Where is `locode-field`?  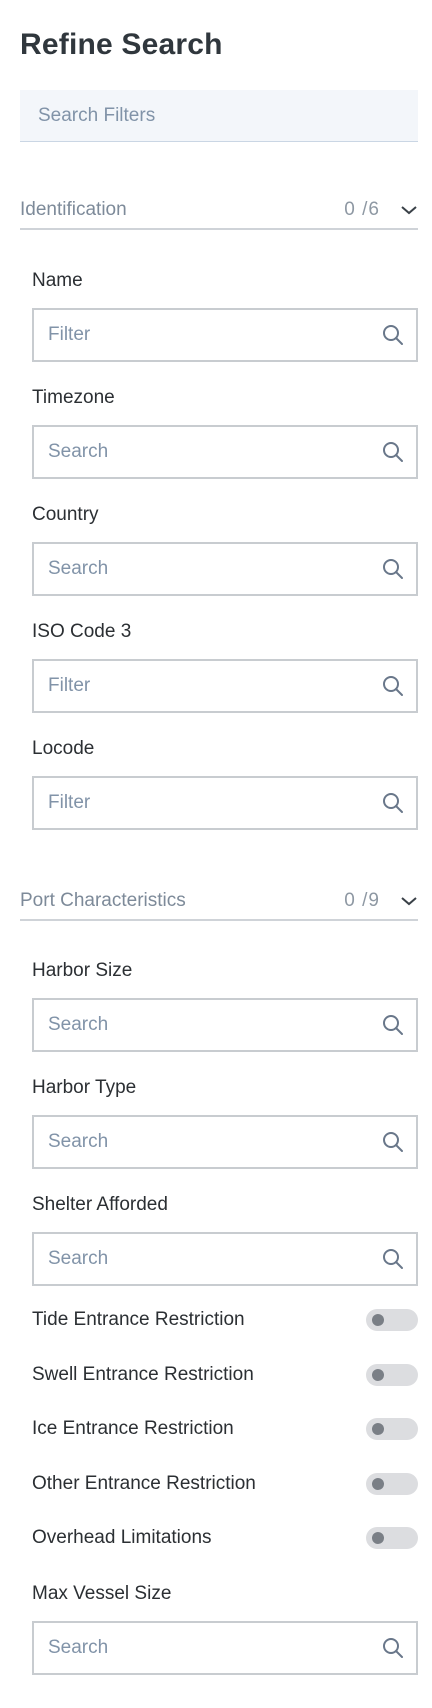 locode-field is located at coordinates (225, 803).